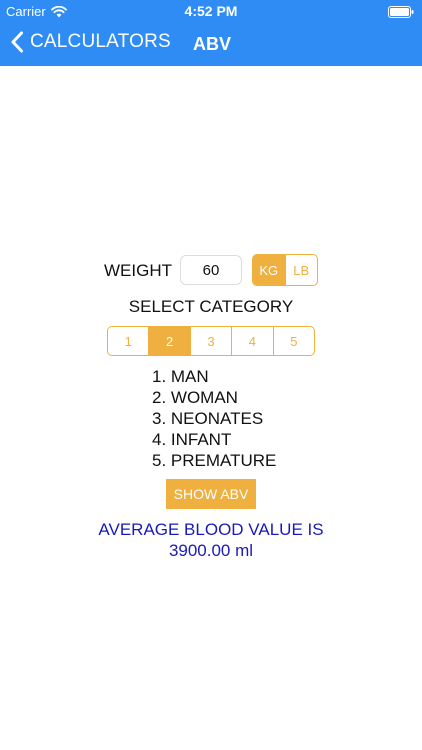 The width and height of the screenshot is (422, 750). Describe the element at coordinates (17, 42) in the screenshot. I see `chevron-left-icon` at that location.